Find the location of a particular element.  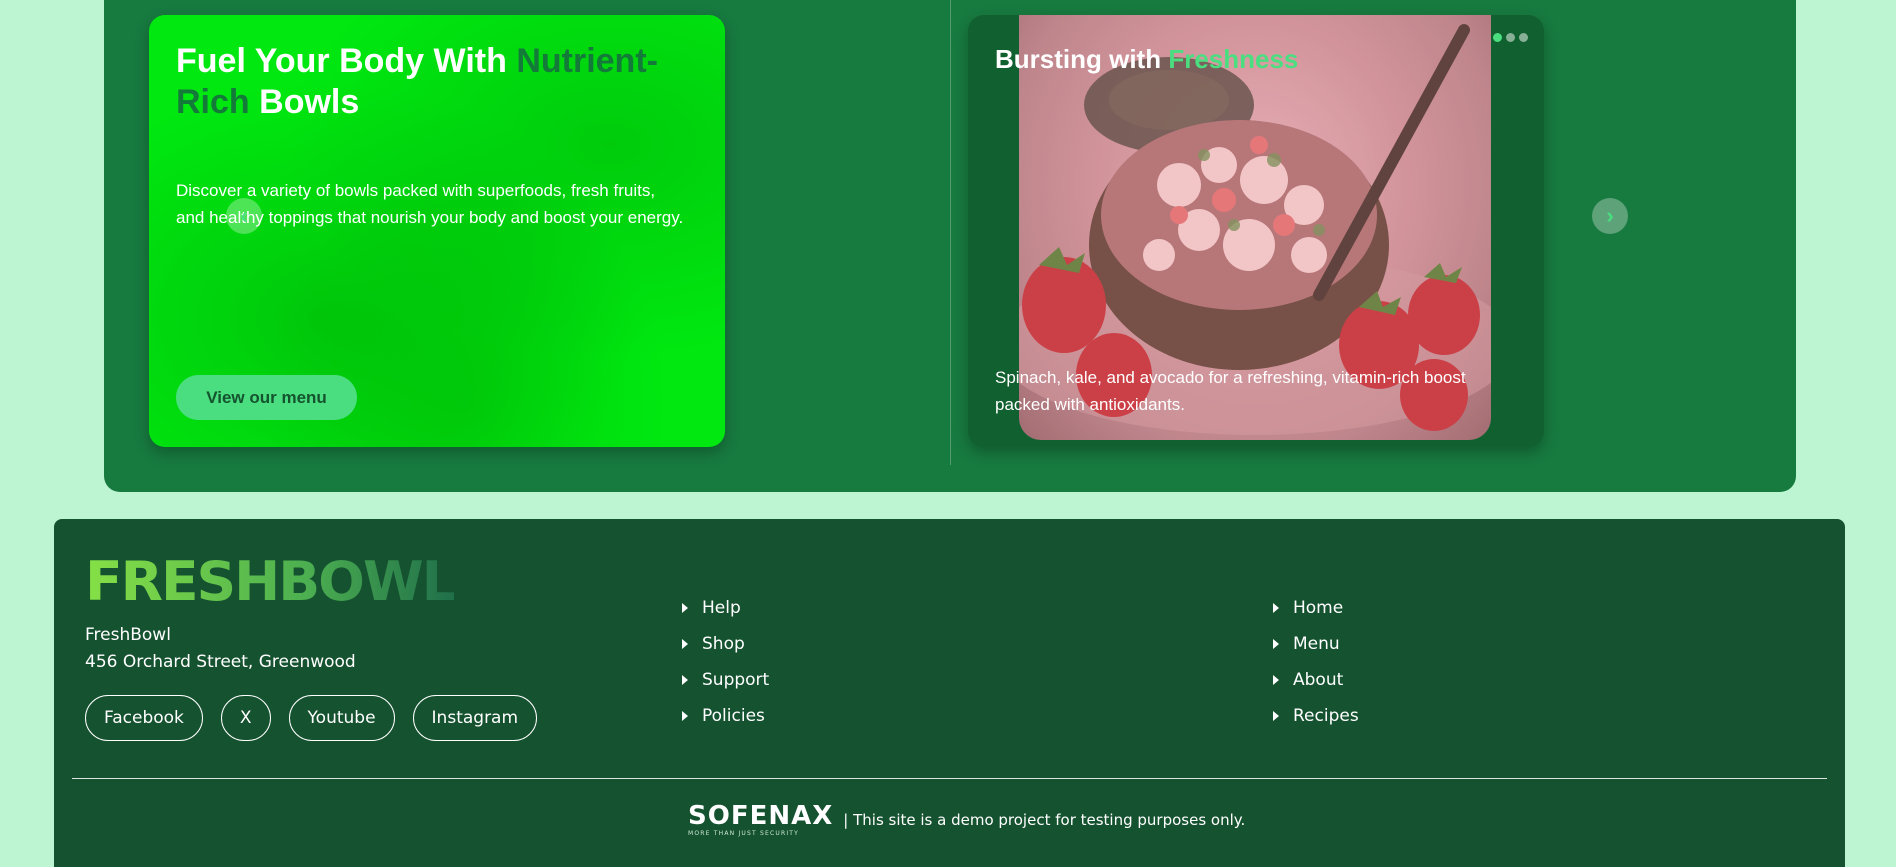

footer-link-help: Help is located at coordinates (725, 608).